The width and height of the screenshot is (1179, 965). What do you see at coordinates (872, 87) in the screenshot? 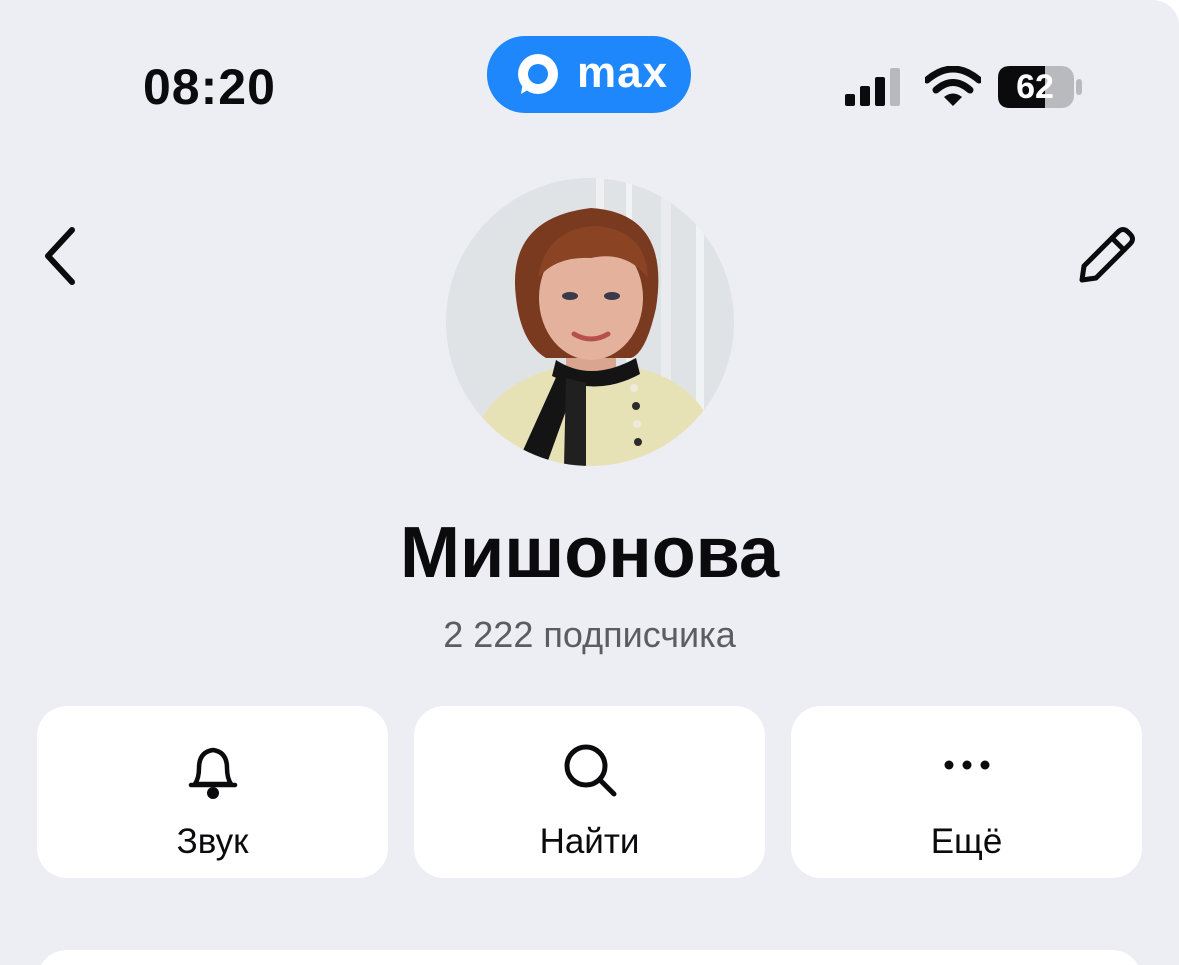
I see `cellular-signal-icon` at bounding box center [872, 87].